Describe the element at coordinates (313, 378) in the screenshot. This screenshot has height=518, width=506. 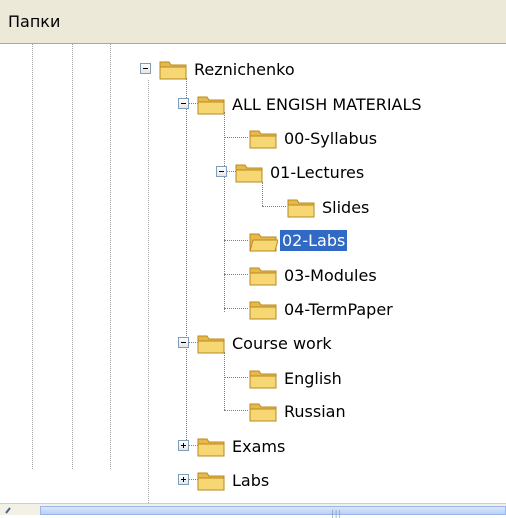
I see `tree-node-label: English` at that location.